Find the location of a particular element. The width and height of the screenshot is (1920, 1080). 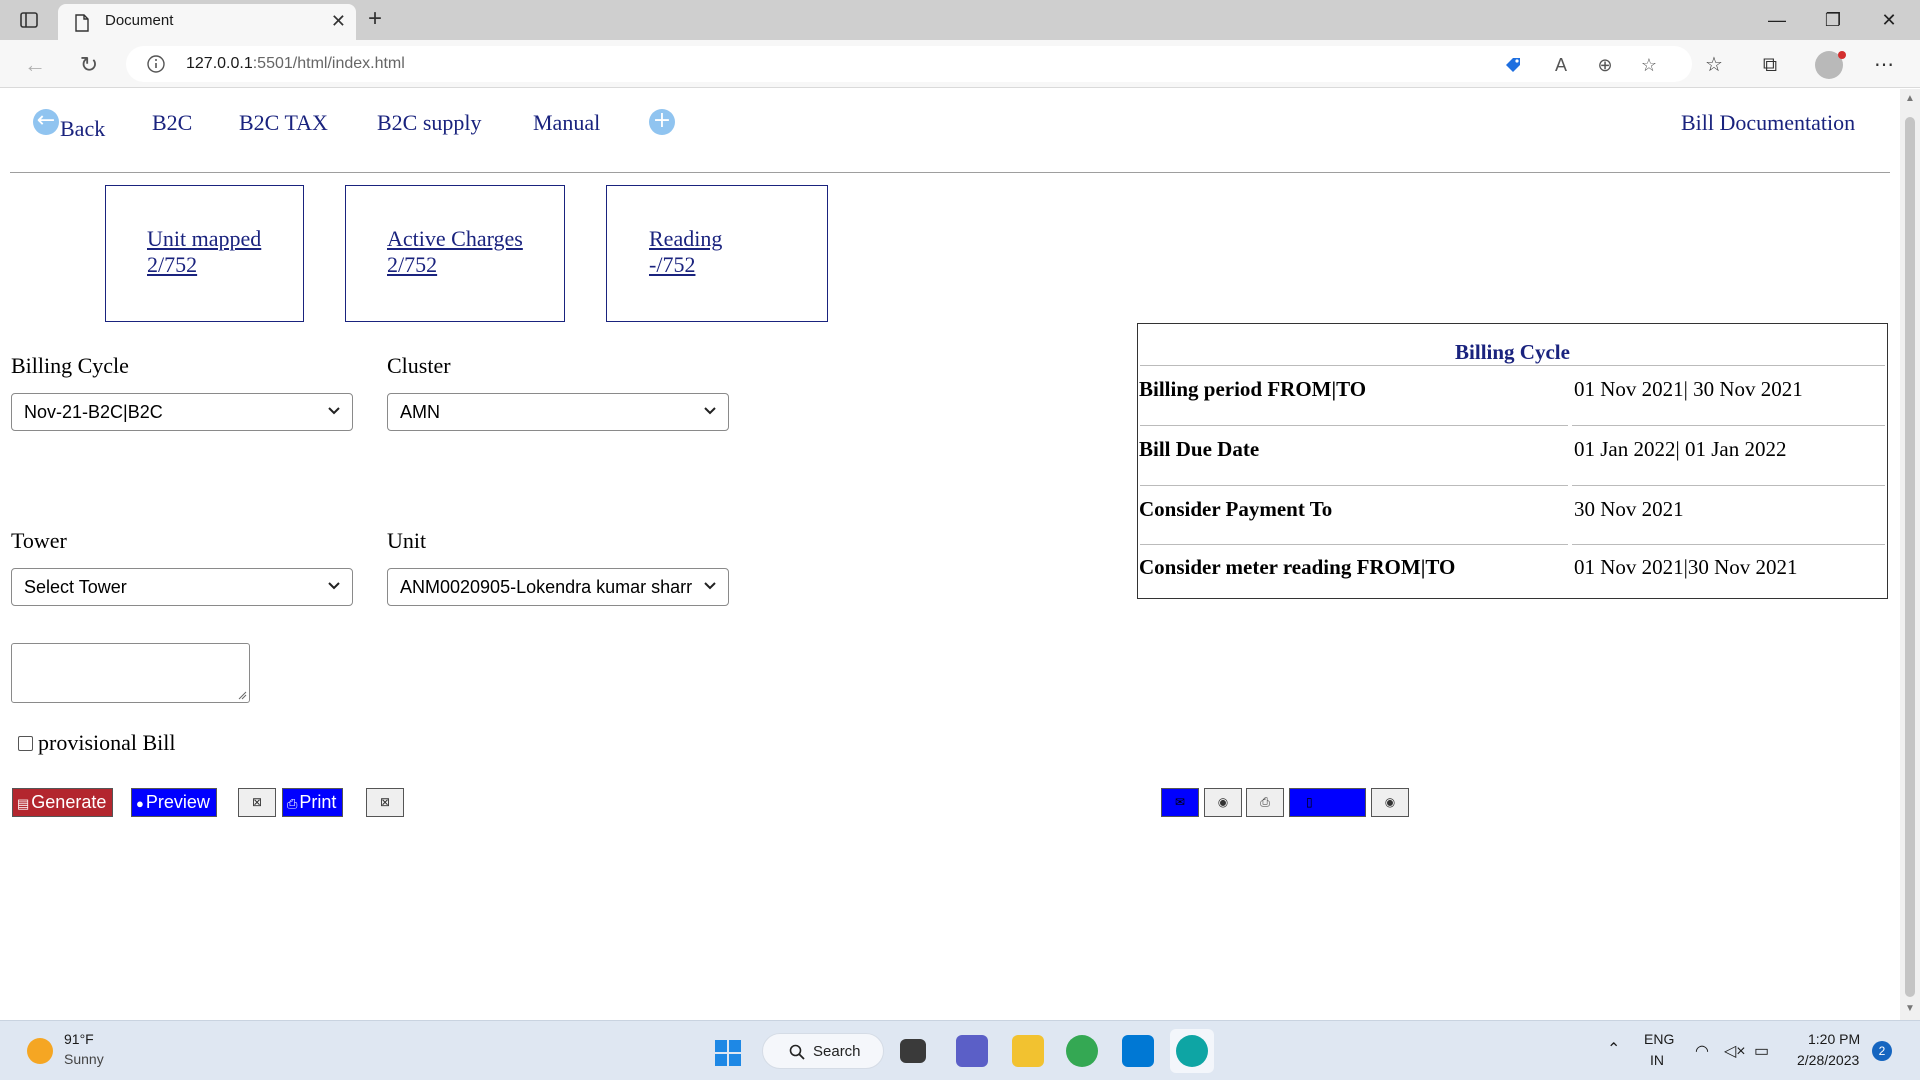

cluster-select: AMN is located at coordinates (558, 412).